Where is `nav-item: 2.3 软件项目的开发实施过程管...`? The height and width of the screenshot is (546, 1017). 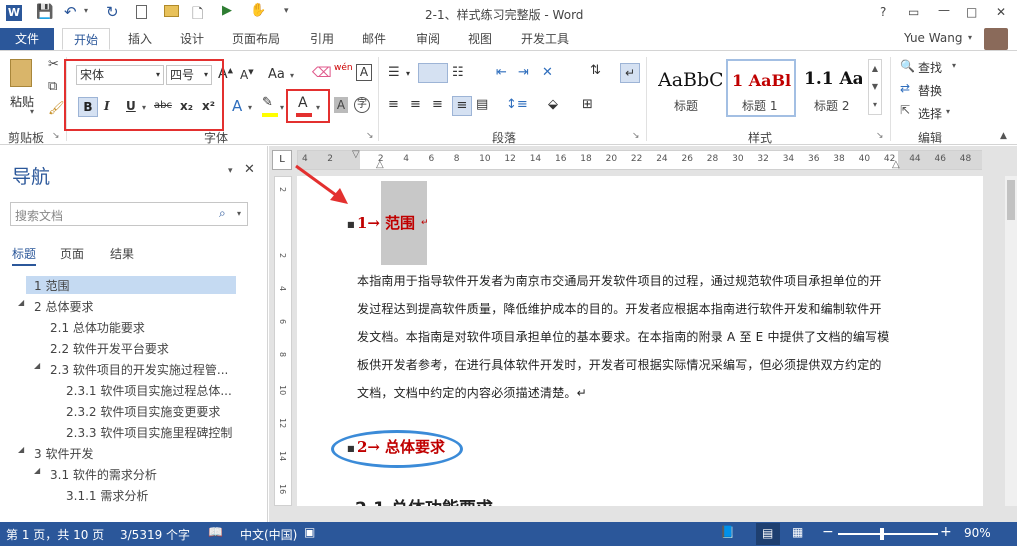
nav-item: 2.3 软件项目的开发实施过程管... is located at coordinates (139, 369).